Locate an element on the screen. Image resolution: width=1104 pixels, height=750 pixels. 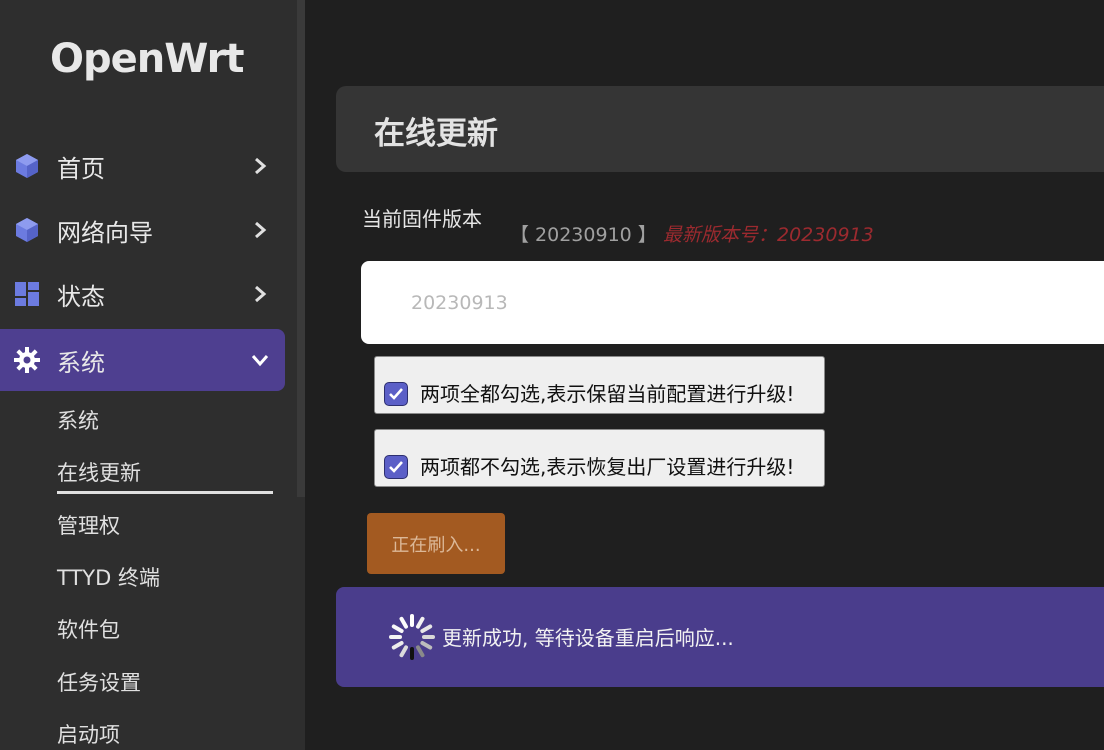
gear-icon is located at coordinates (27, 360).